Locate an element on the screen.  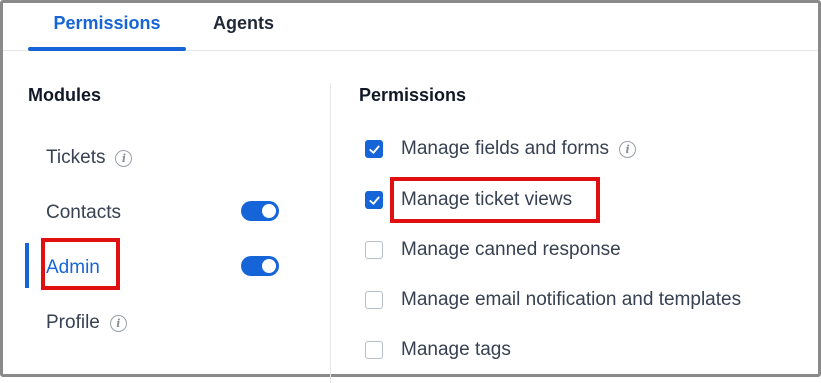
permissions-heading: Permissions is located at coordinates (413, 95).